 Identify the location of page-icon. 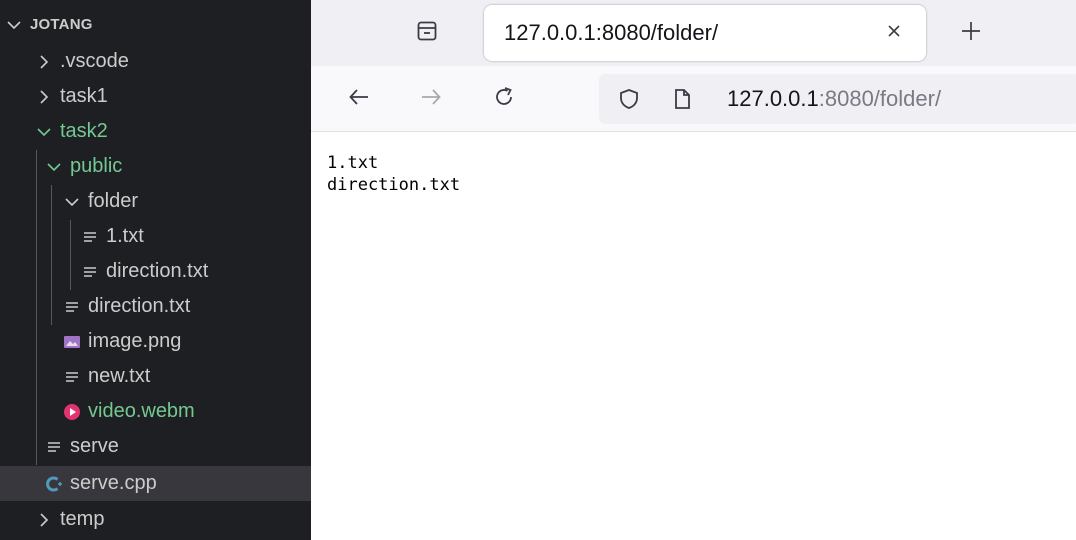
(682, 101).